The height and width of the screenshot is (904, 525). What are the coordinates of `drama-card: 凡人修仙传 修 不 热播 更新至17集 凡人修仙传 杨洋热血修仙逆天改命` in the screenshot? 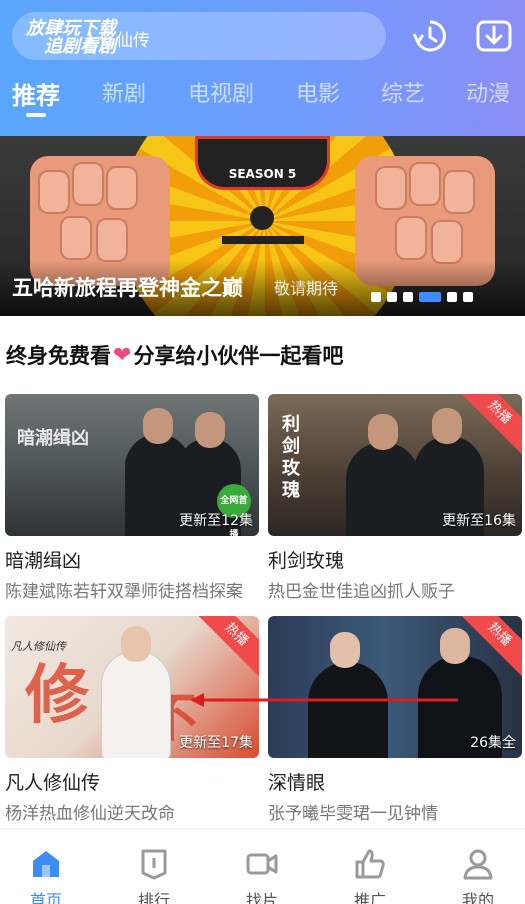 It's located at (132, 720).